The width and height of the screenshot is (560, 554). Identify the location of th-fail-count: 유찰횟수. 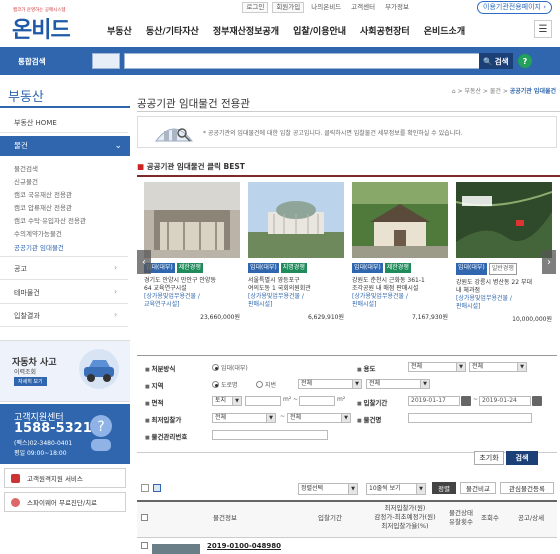
(461, 522).